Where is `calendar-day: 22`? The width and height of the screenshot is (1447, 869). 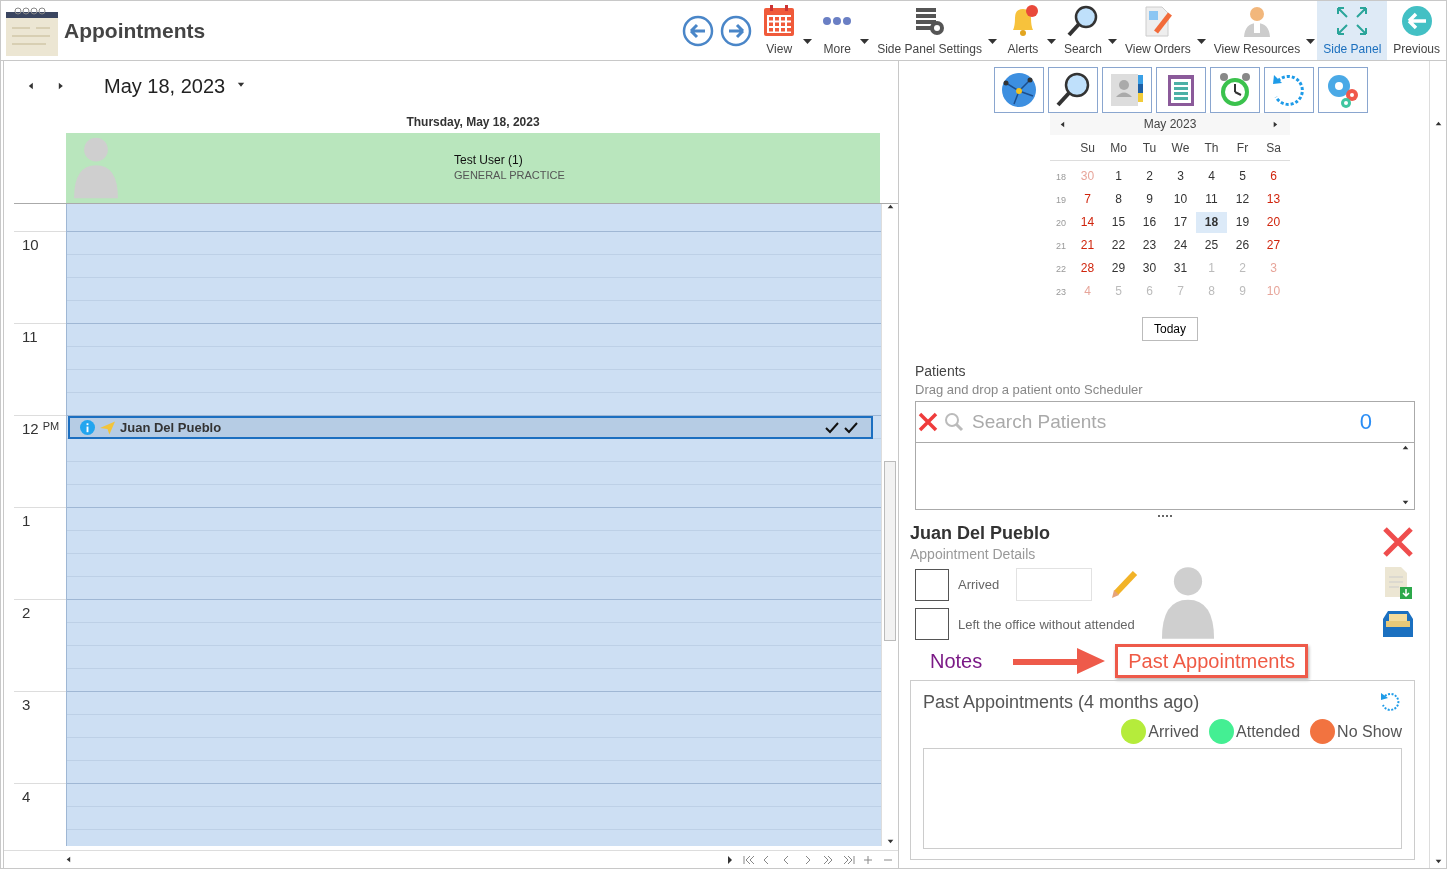
calendar-day: 22 is located at coordinates (1118, 245).